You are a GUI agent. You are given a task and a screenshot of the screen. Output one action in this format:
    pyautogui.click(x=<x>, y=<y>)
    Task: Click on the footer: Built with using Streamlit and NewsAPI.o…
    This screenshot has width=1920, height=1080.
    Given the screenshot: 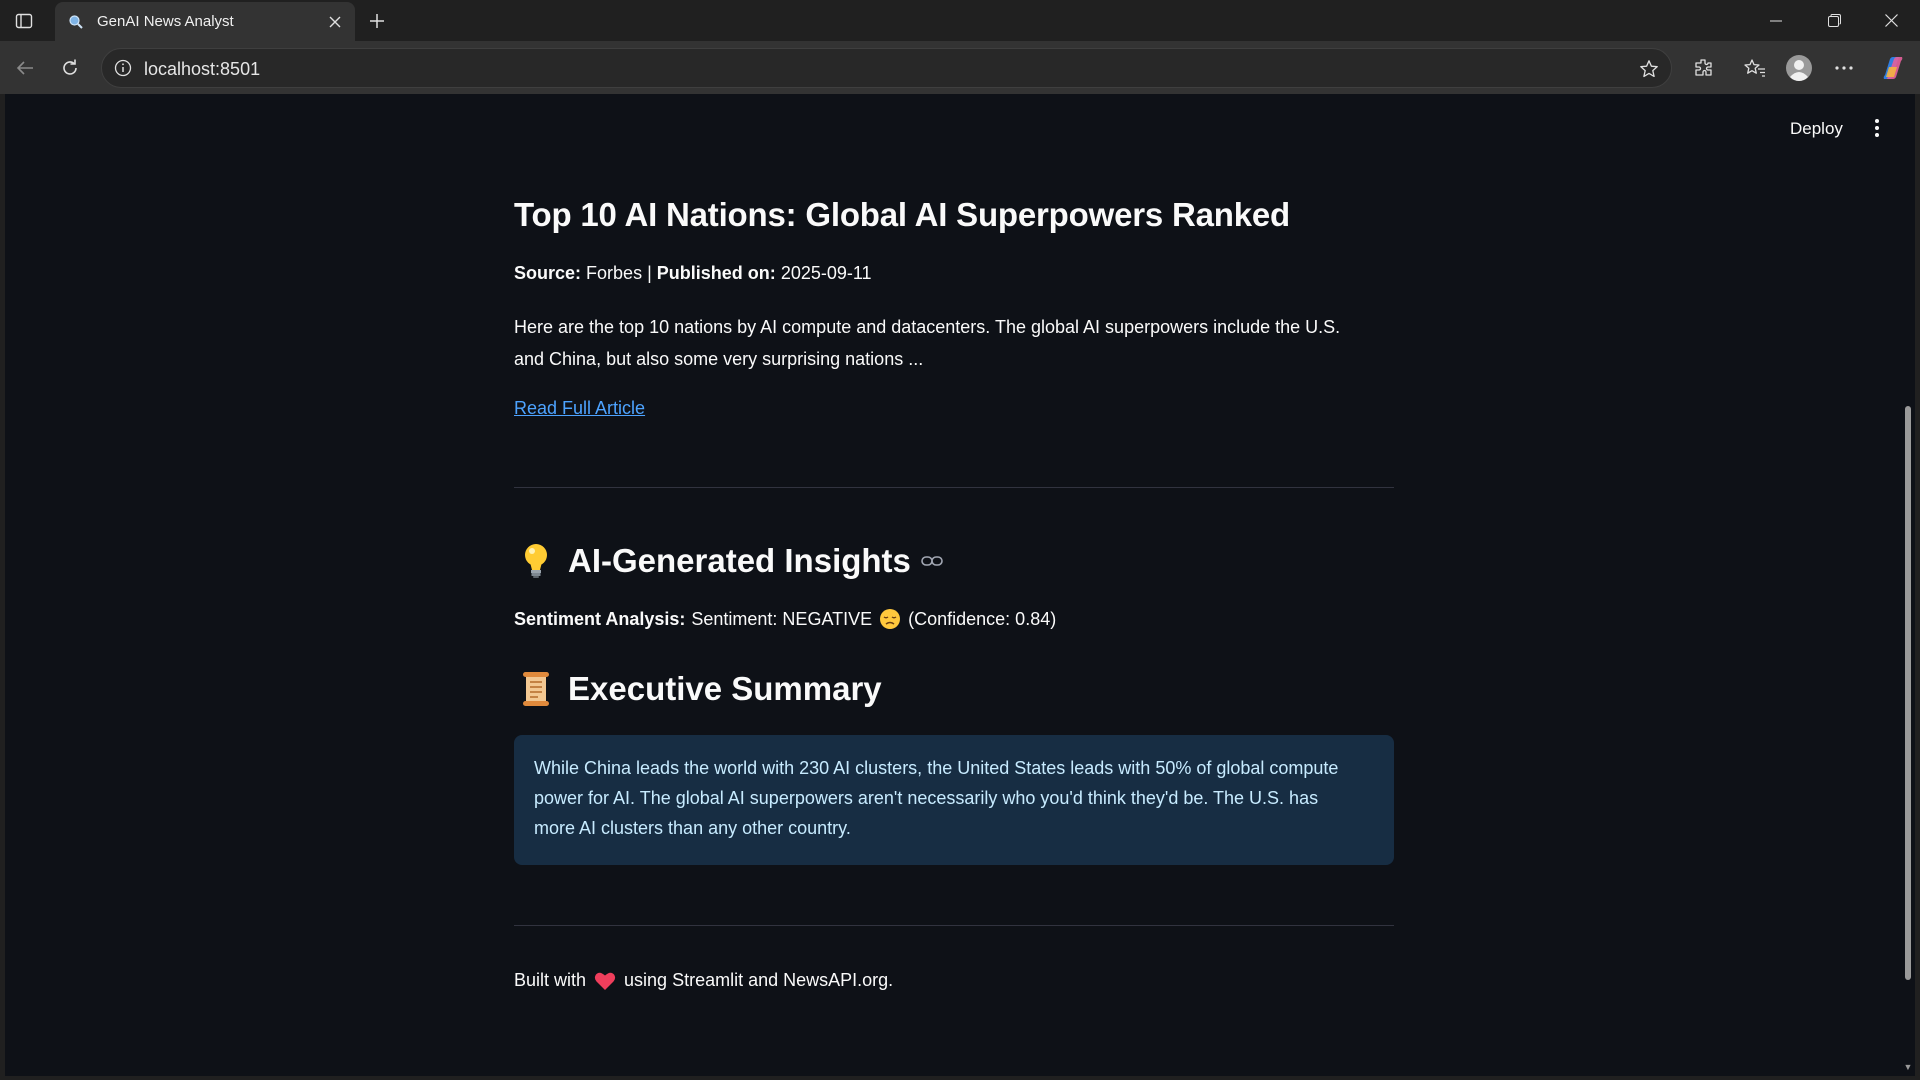 What is the action you would take?
    pyautogui.click(x=703, y=980)
    